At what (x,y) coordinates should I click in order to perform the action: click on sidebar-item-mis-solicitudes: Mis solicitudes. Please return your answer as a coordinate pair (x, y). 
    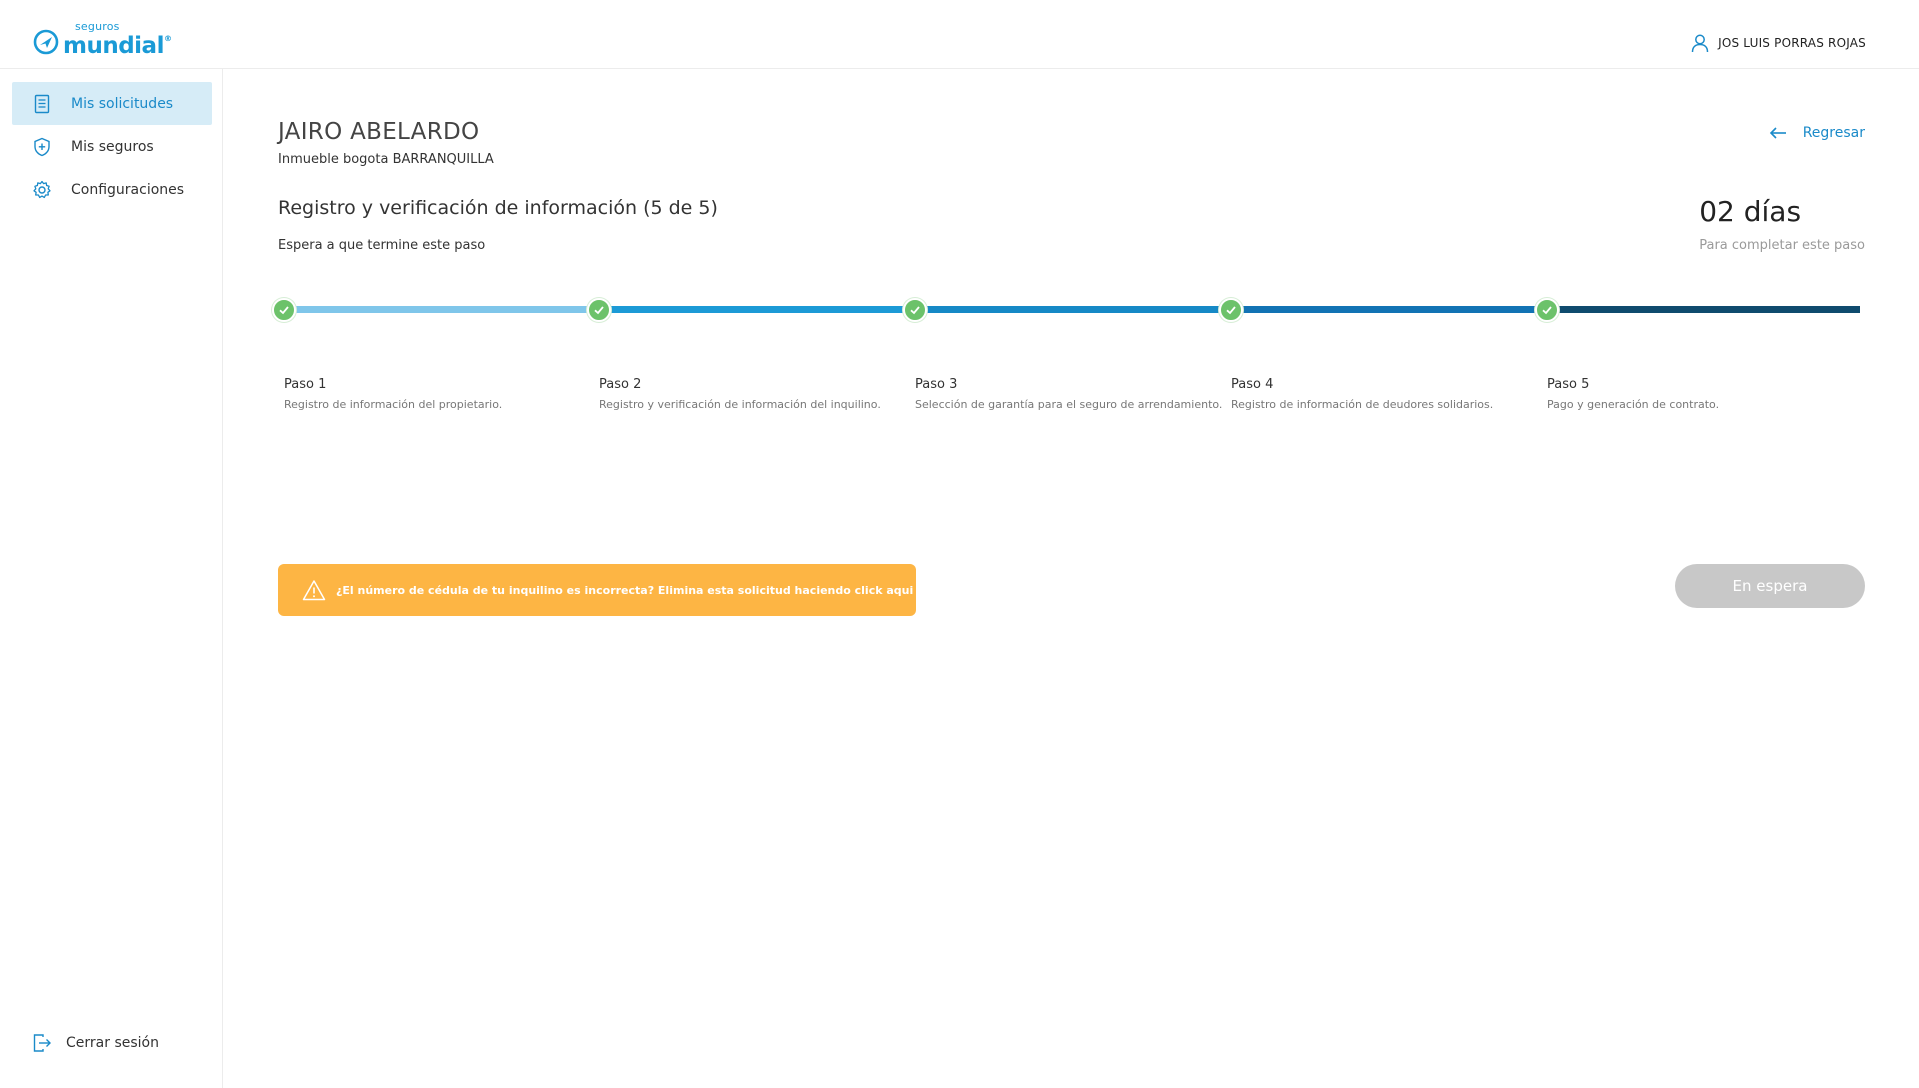
    Looking at the image, I should click on (112, 103).